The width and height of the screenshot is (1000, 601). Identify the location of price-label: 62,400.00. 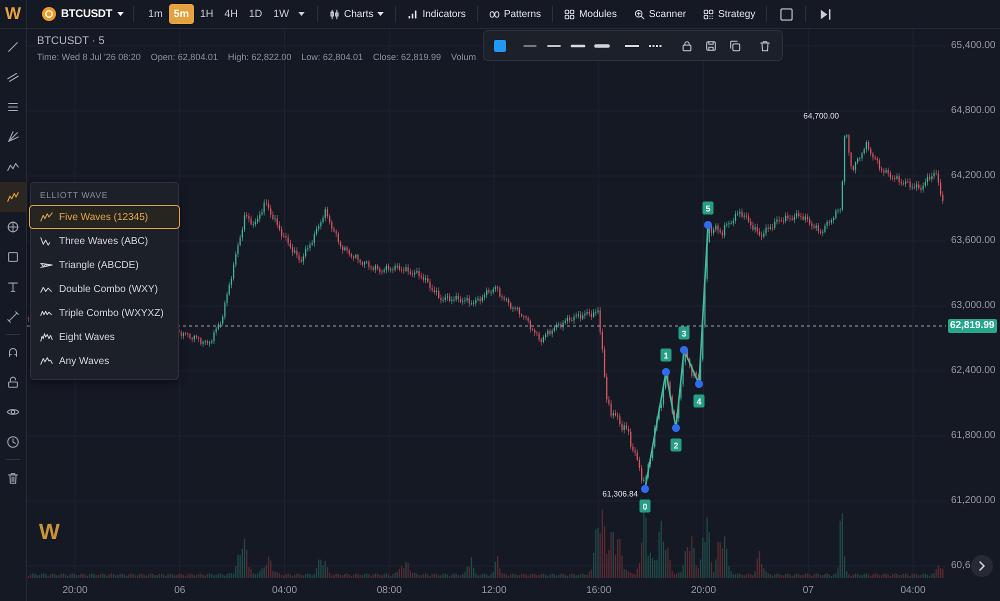
(973, 371).